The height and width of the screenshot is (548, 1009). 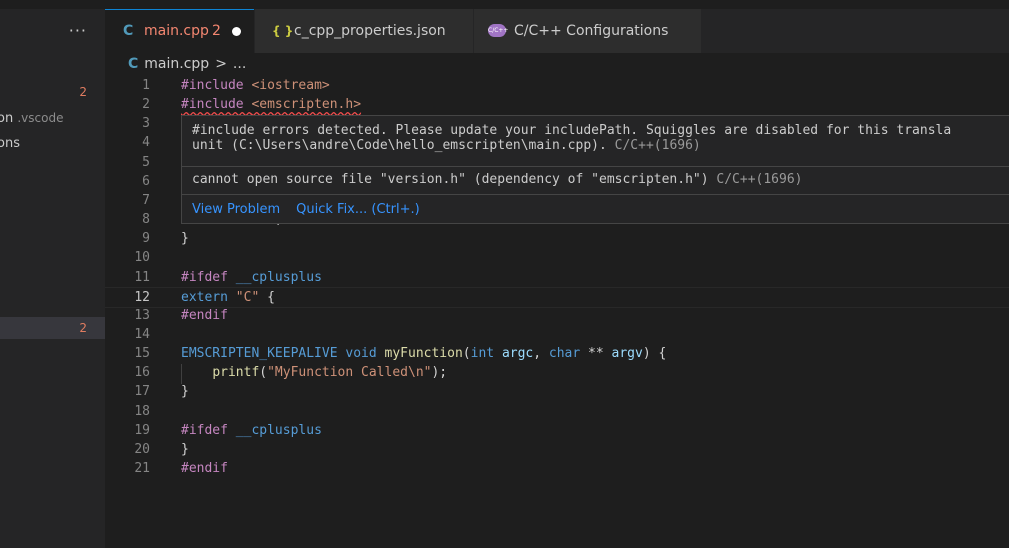 What do you see at coordinates (557, 449) in the screenshot?
I see `code-line: 20}` at bounding box center [557, 449].